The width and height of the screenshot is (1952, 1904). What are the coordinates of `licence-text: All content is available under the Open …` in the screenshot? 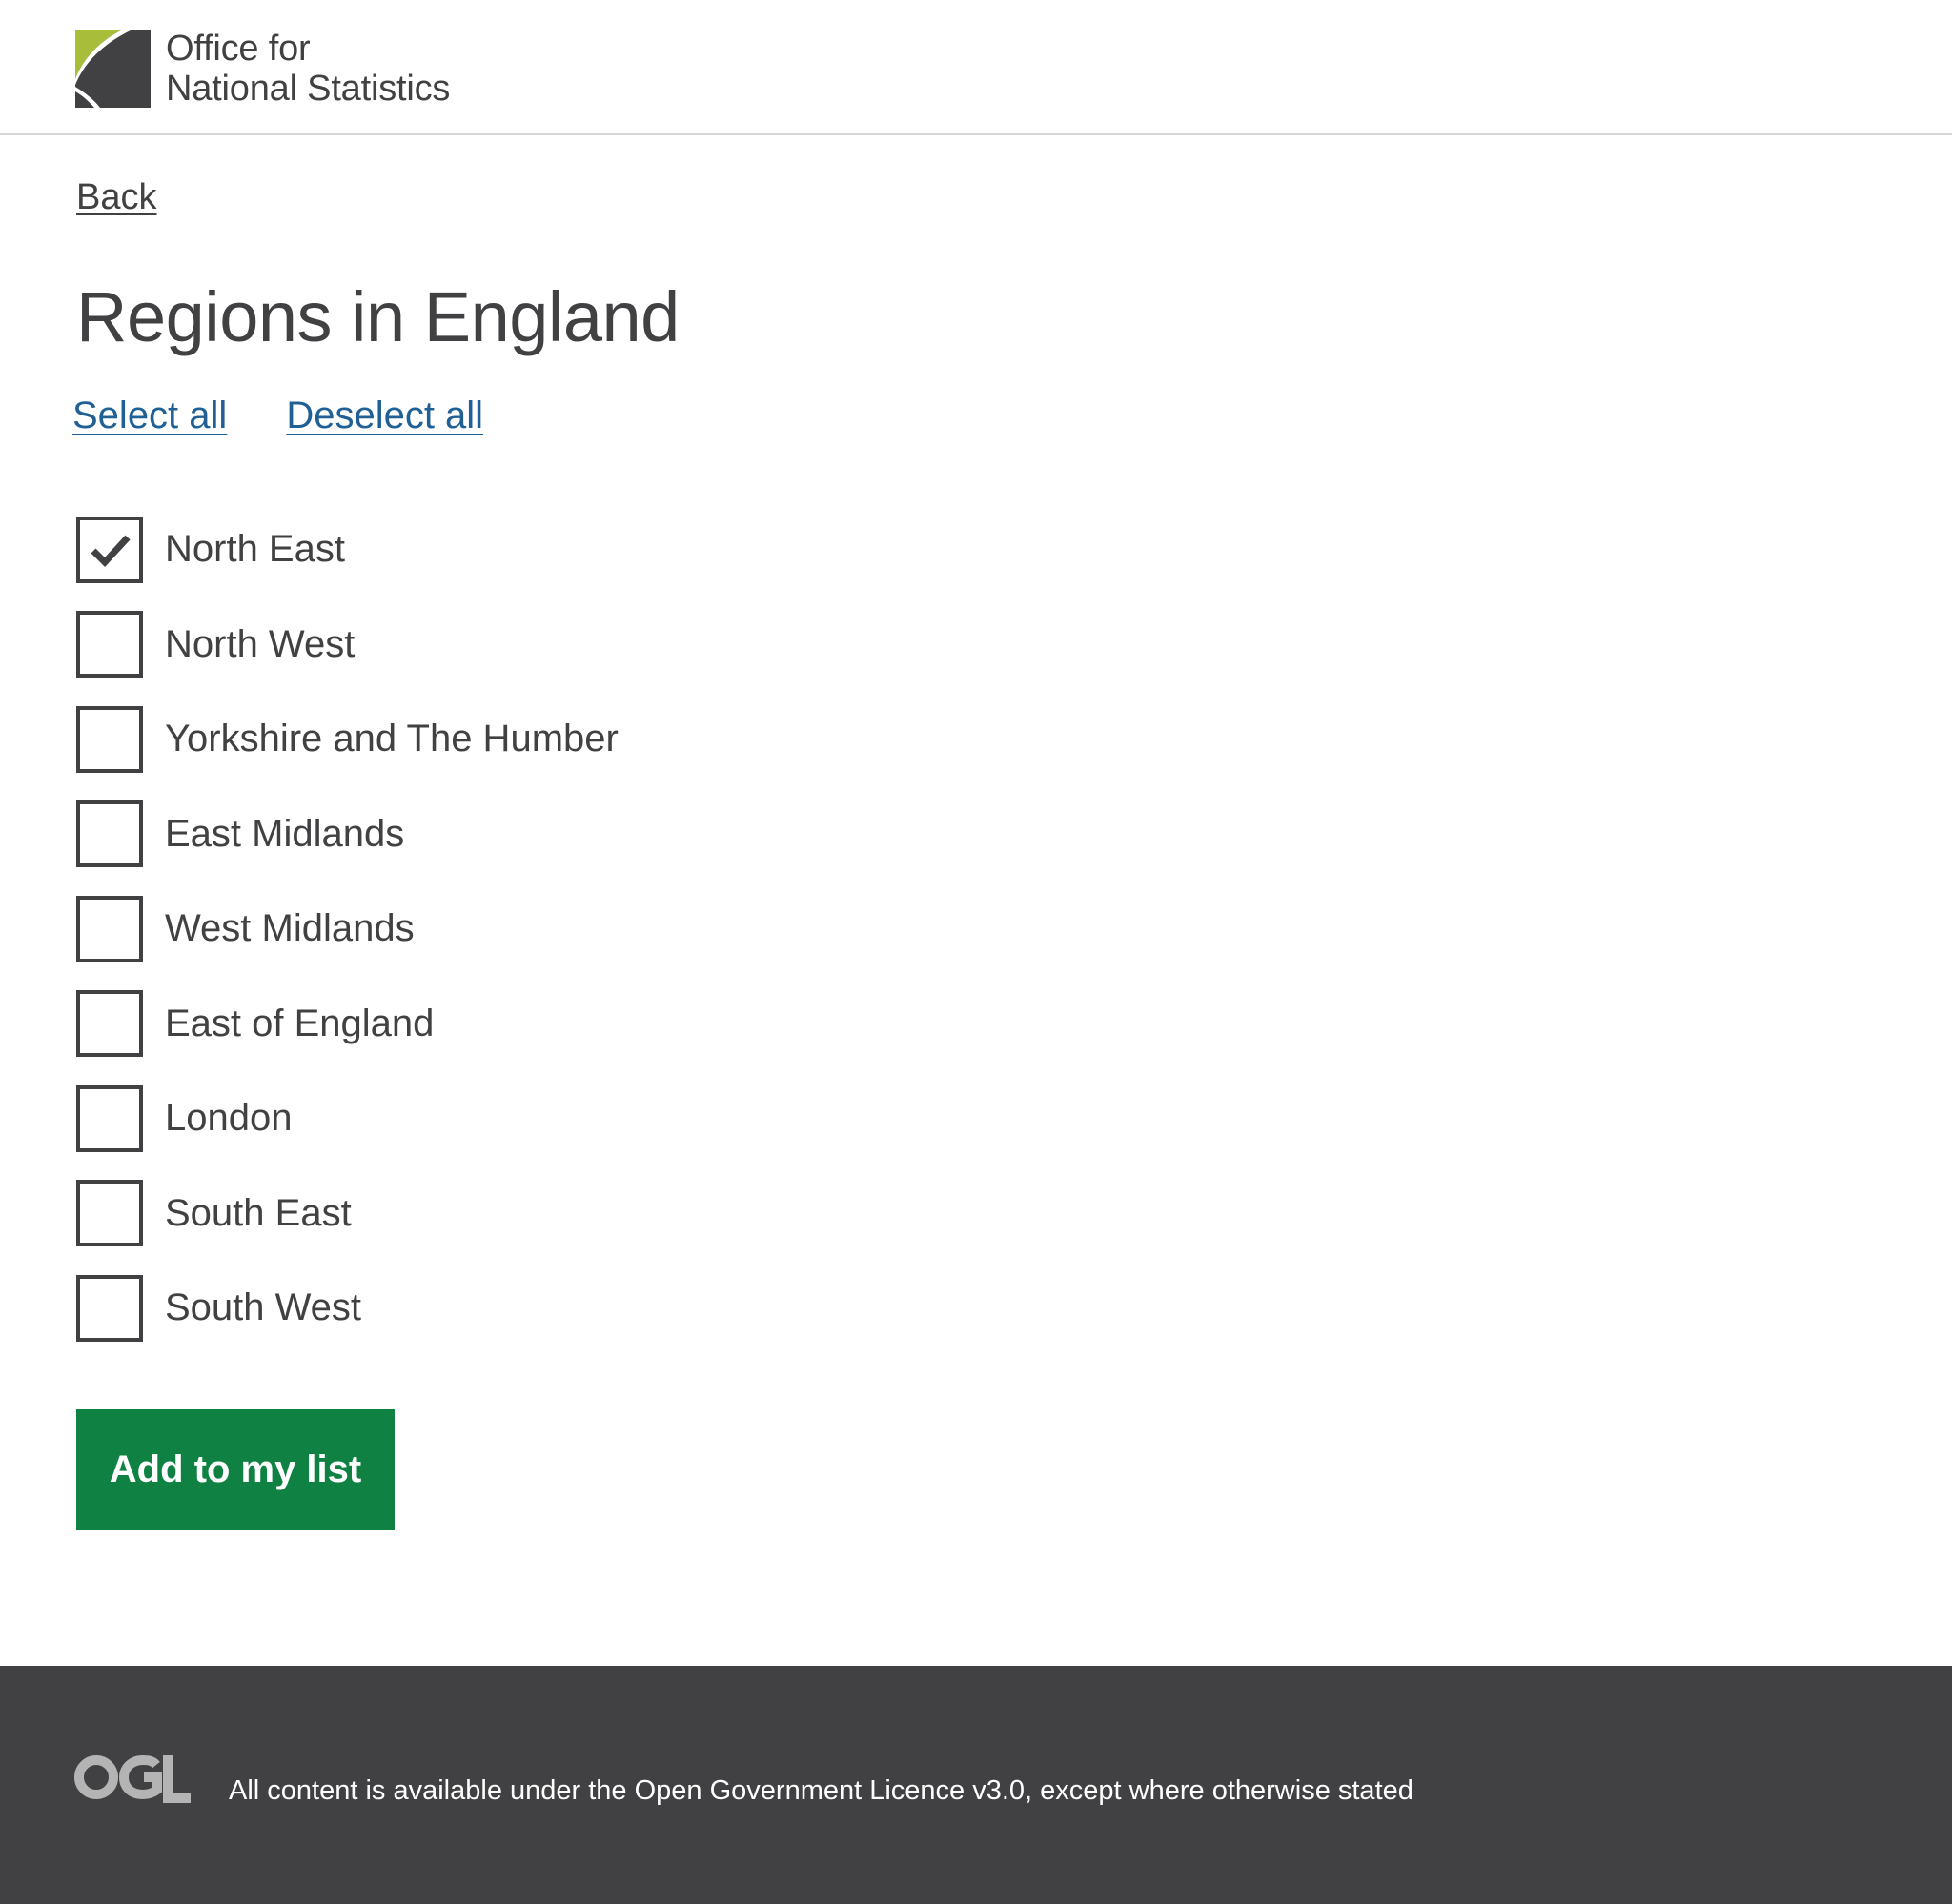 It's located at (821, 1790).